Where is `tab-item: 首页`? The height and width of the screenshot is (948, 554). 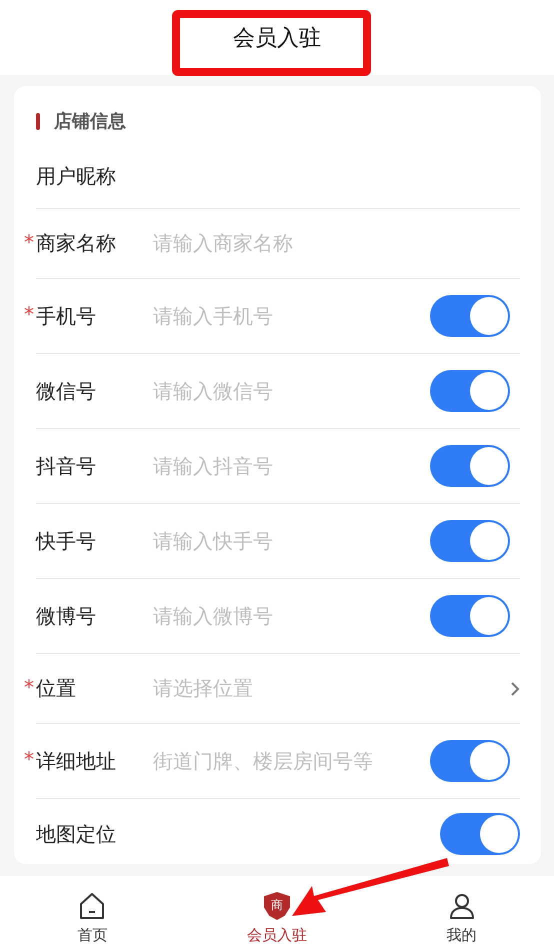
tab-item: 首页 is located at coordinates (92, 912).